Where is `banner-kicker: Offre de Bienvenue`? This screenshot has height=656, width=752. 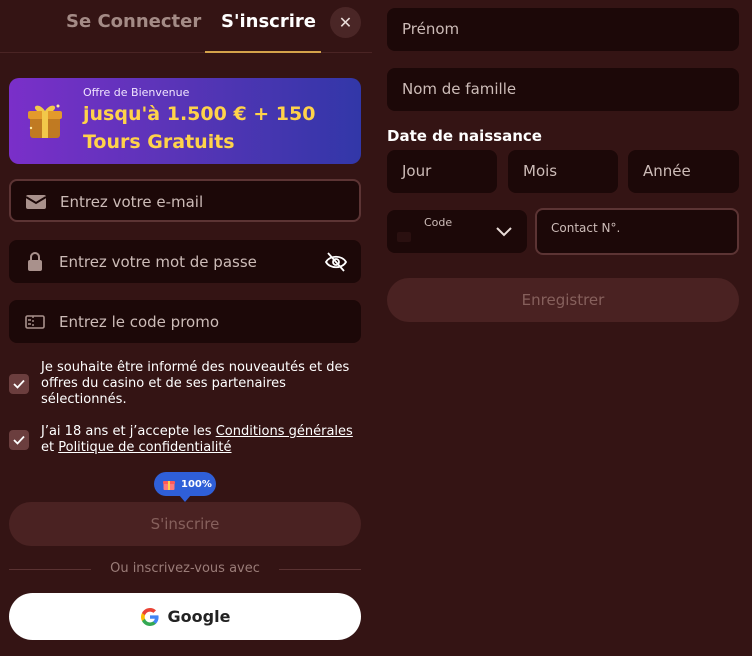 banner-kicker: Offre de Bienvenue is located at coordinates (136, 92).